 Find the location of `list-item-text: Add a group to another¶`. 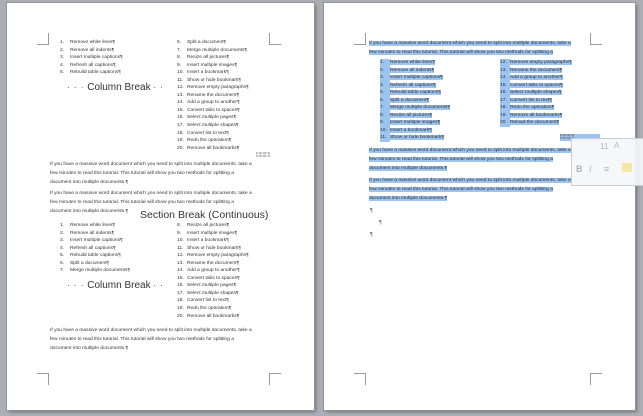

list-item-text: Add a group to another¶ is located at coordinates (213, 103).